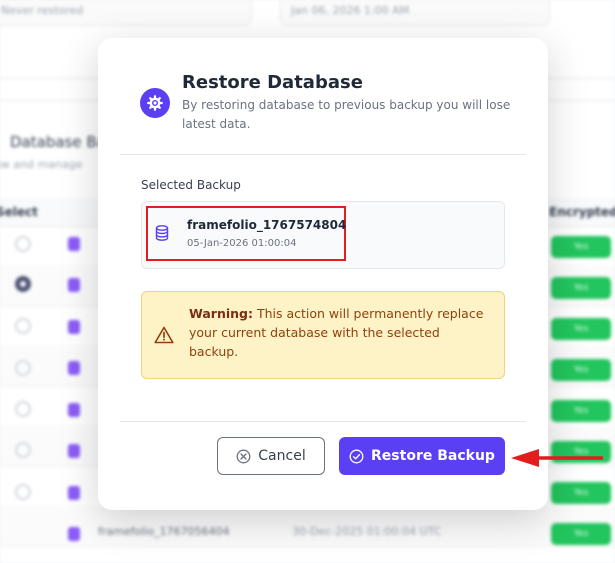  I want to click on warning-triangle-icon, so click(164, 337).